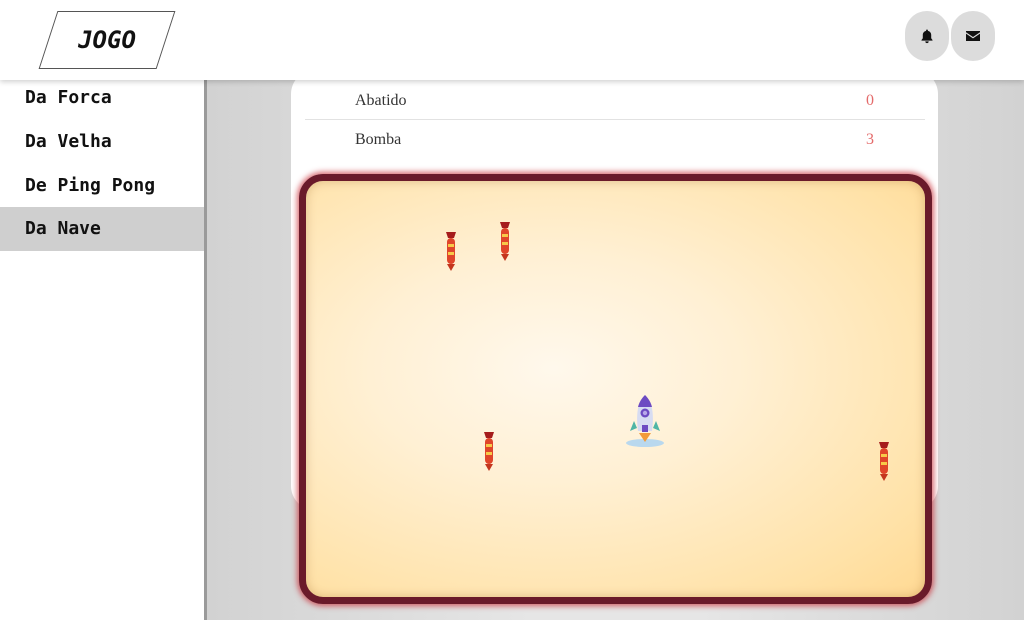  What do you see at coordinates (102, 102) in the screenshot?
I see `sidebar-item-da-forca: Da Forca` at bounding box center [102, 102].